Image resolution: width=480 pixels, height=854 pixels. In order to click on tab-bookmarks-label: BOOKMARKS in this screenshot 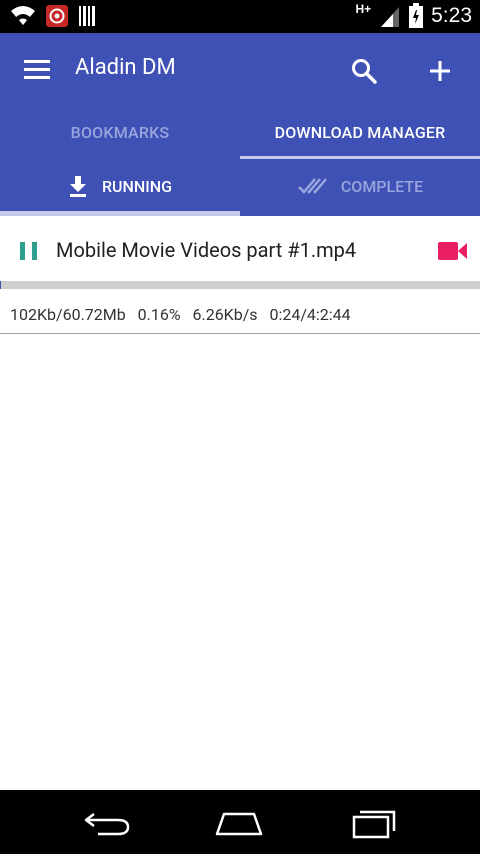, I will do `click(120, 132)`.